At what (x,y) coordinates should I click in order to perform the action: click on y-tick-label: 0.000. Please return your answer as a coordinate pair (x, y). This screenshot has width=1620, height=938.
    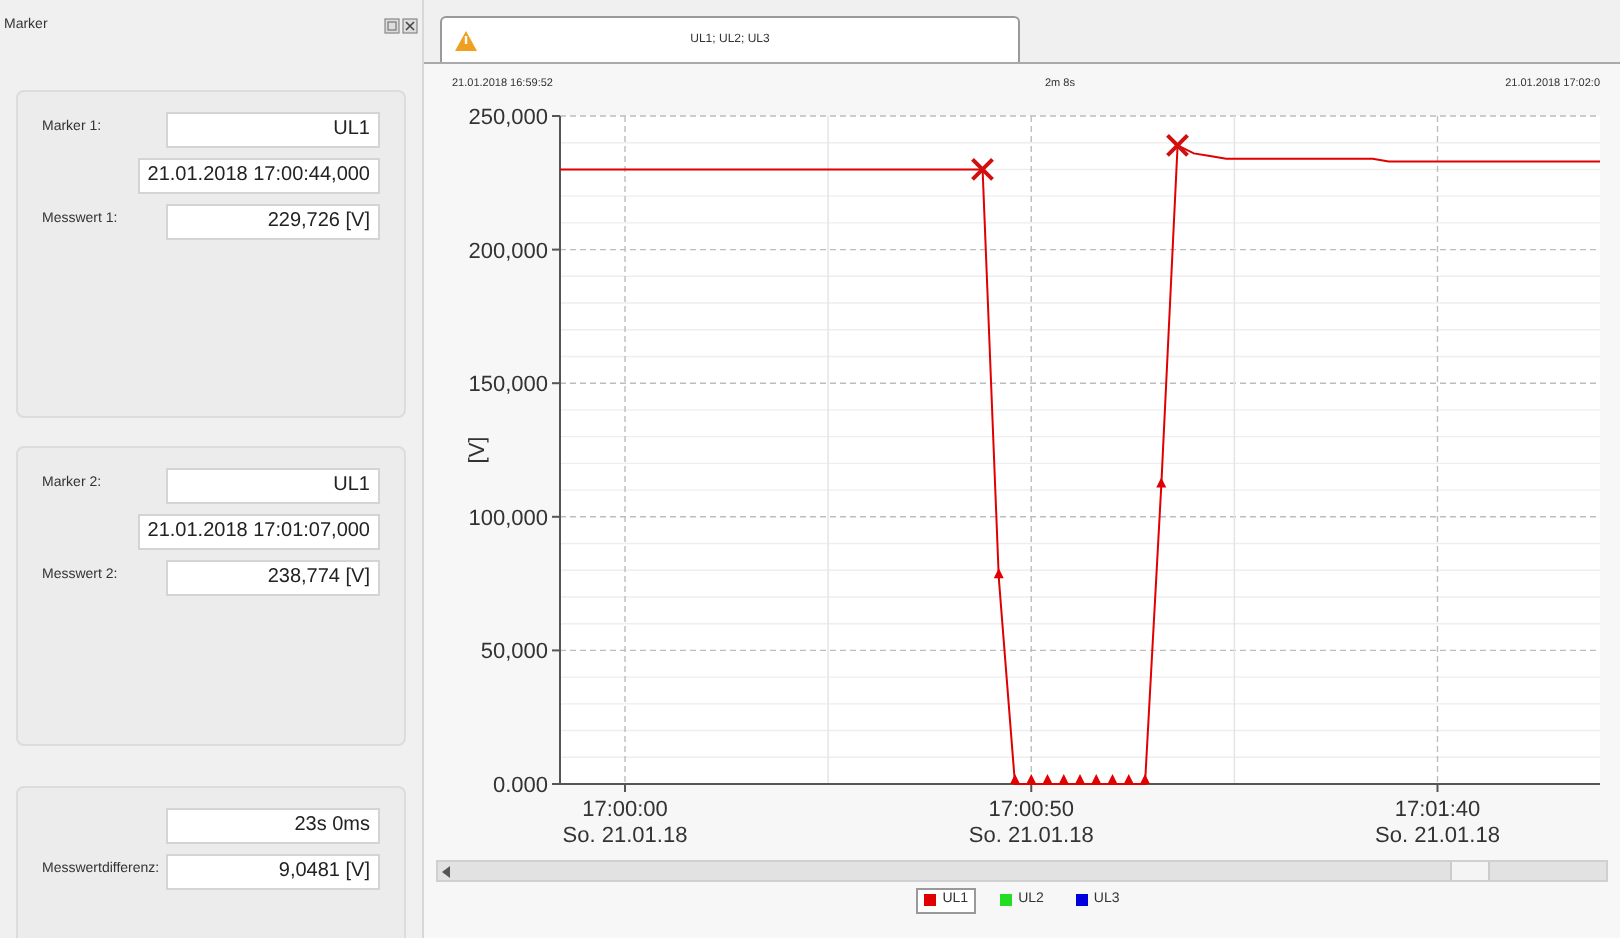
    Looking at the image, I should click on (520, 786).